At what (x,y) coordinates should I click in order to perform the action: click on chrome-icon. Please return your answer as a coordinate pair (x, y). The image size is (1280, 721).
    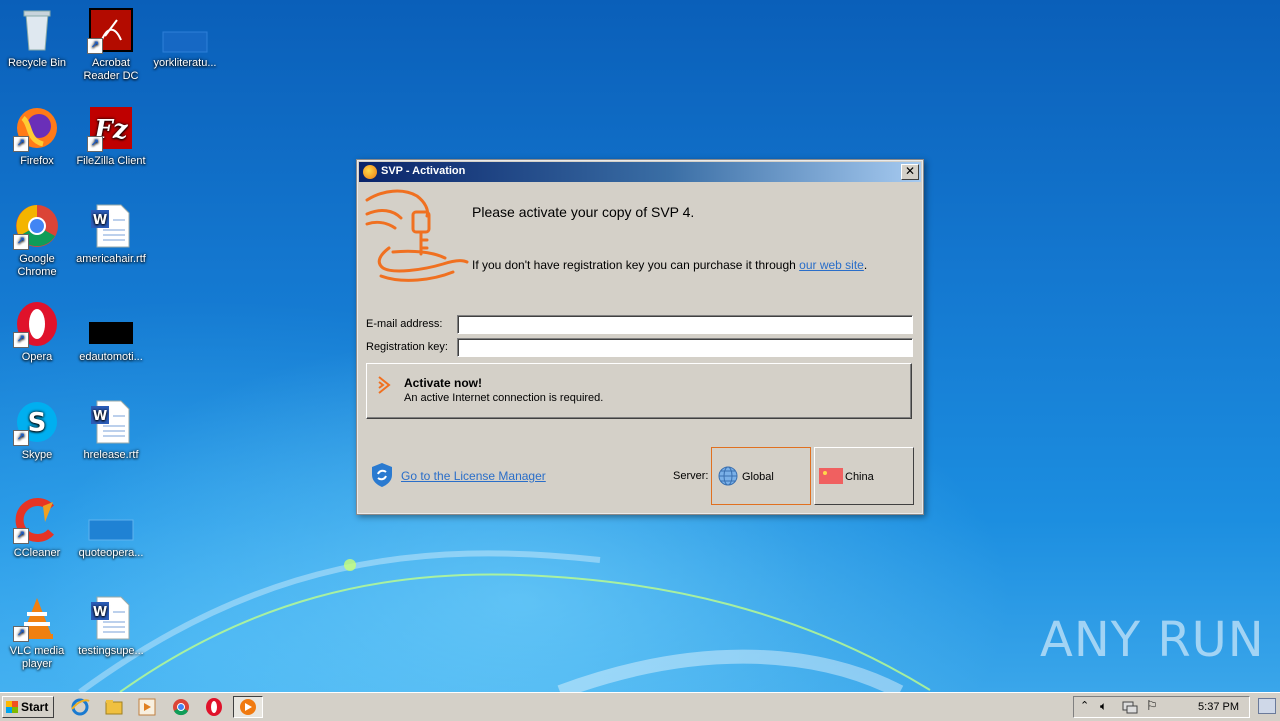
    Looking at the image, I should click on (181, 707).